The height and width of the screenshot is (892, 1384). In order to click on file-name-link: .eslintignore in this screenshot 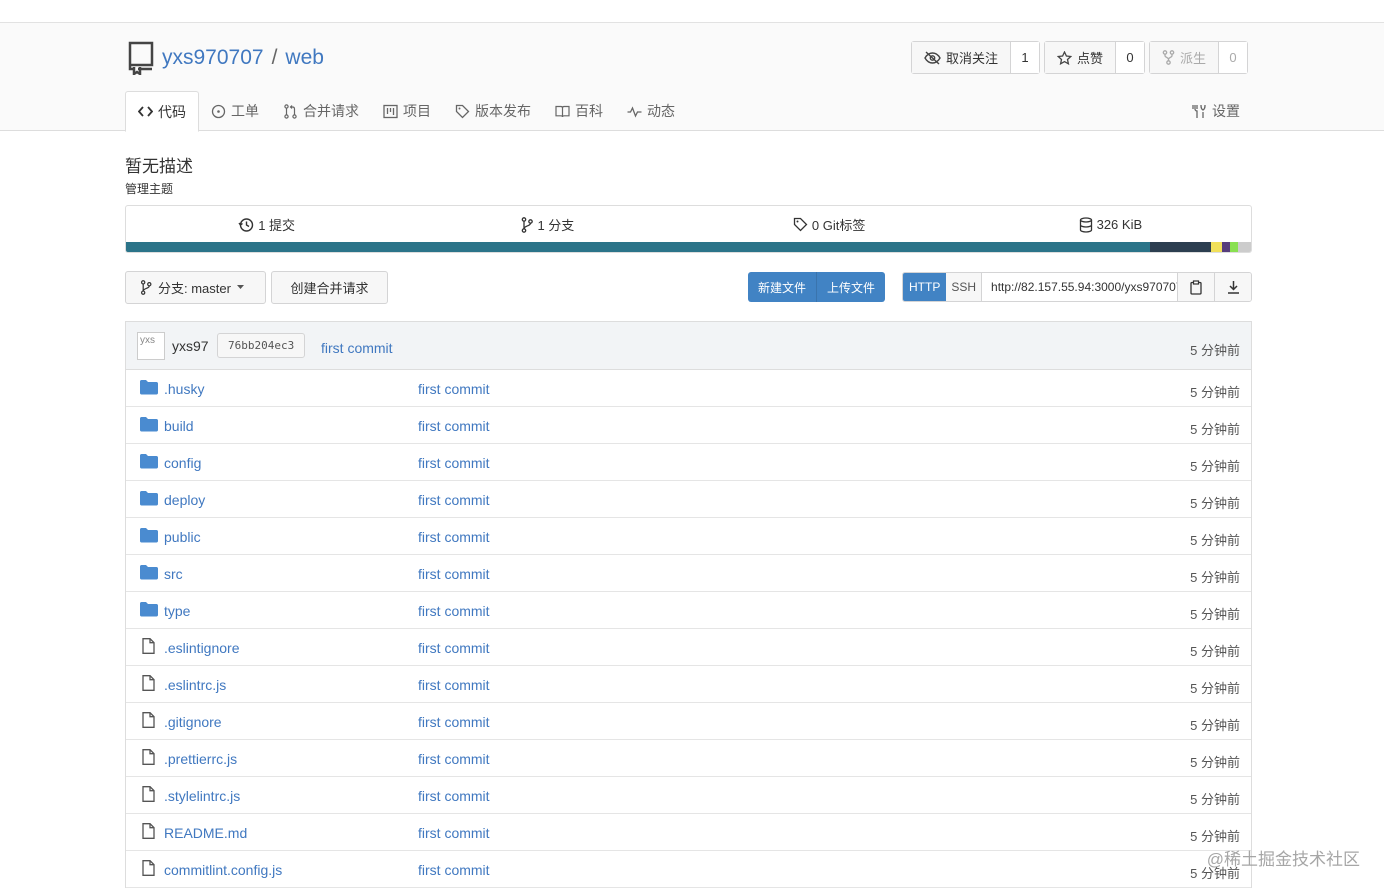, I will do `click(202, 648)`.